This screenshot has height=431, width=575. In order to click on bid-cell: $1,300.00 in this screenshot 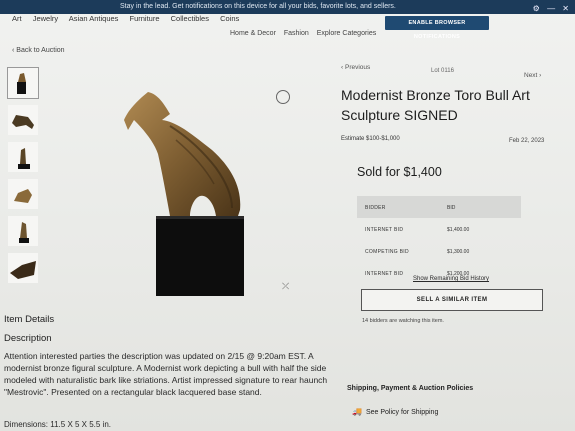, I will do `click(458, 252)`.